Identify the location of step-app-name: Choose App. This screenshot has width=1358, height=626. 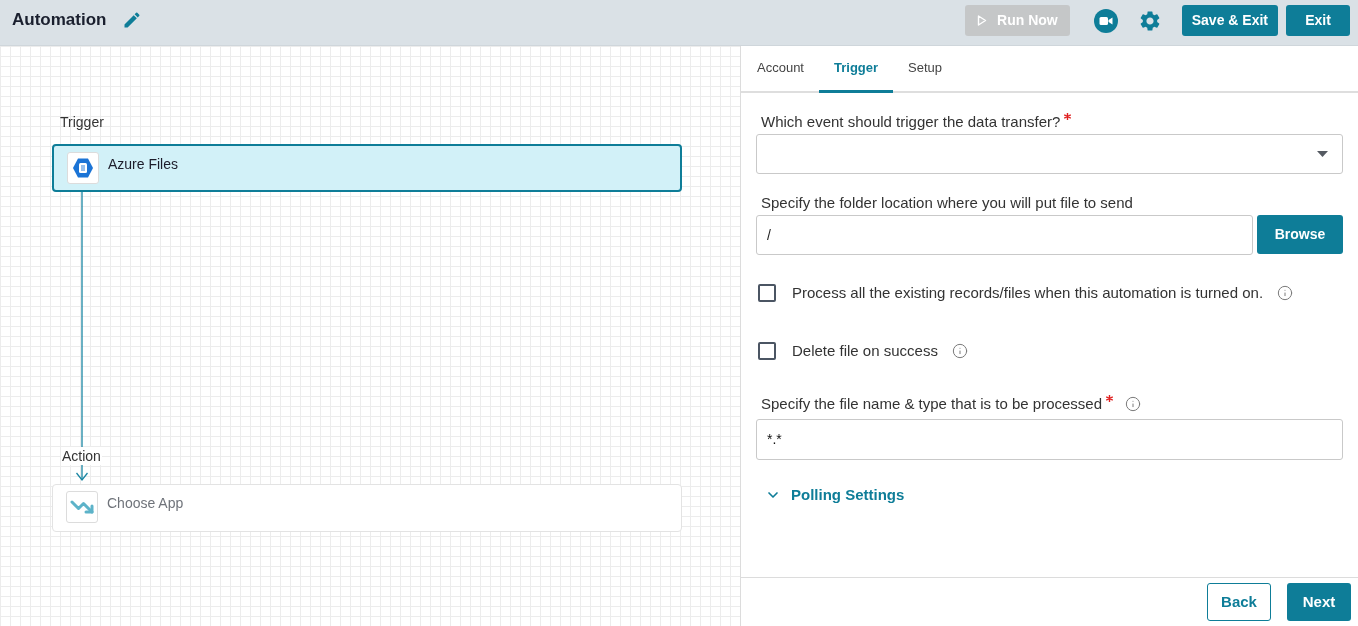
(145, 503).